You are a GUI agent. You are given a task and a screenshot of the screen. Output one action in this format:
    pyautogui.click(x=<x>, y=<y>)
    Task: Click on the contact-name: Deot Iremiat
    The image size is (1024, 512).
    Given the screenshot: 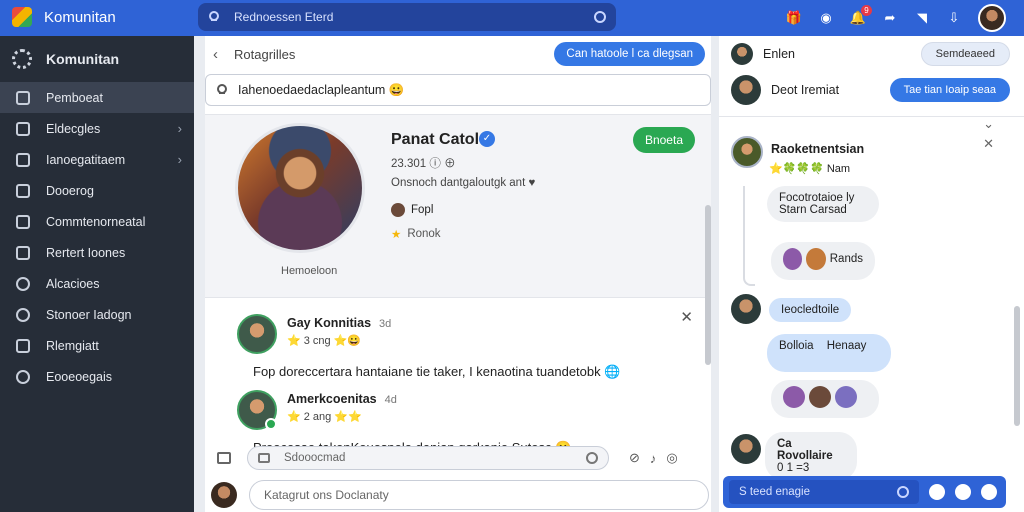 What is the action you would take?
    pyautogui.click(x=805, y=90)
    